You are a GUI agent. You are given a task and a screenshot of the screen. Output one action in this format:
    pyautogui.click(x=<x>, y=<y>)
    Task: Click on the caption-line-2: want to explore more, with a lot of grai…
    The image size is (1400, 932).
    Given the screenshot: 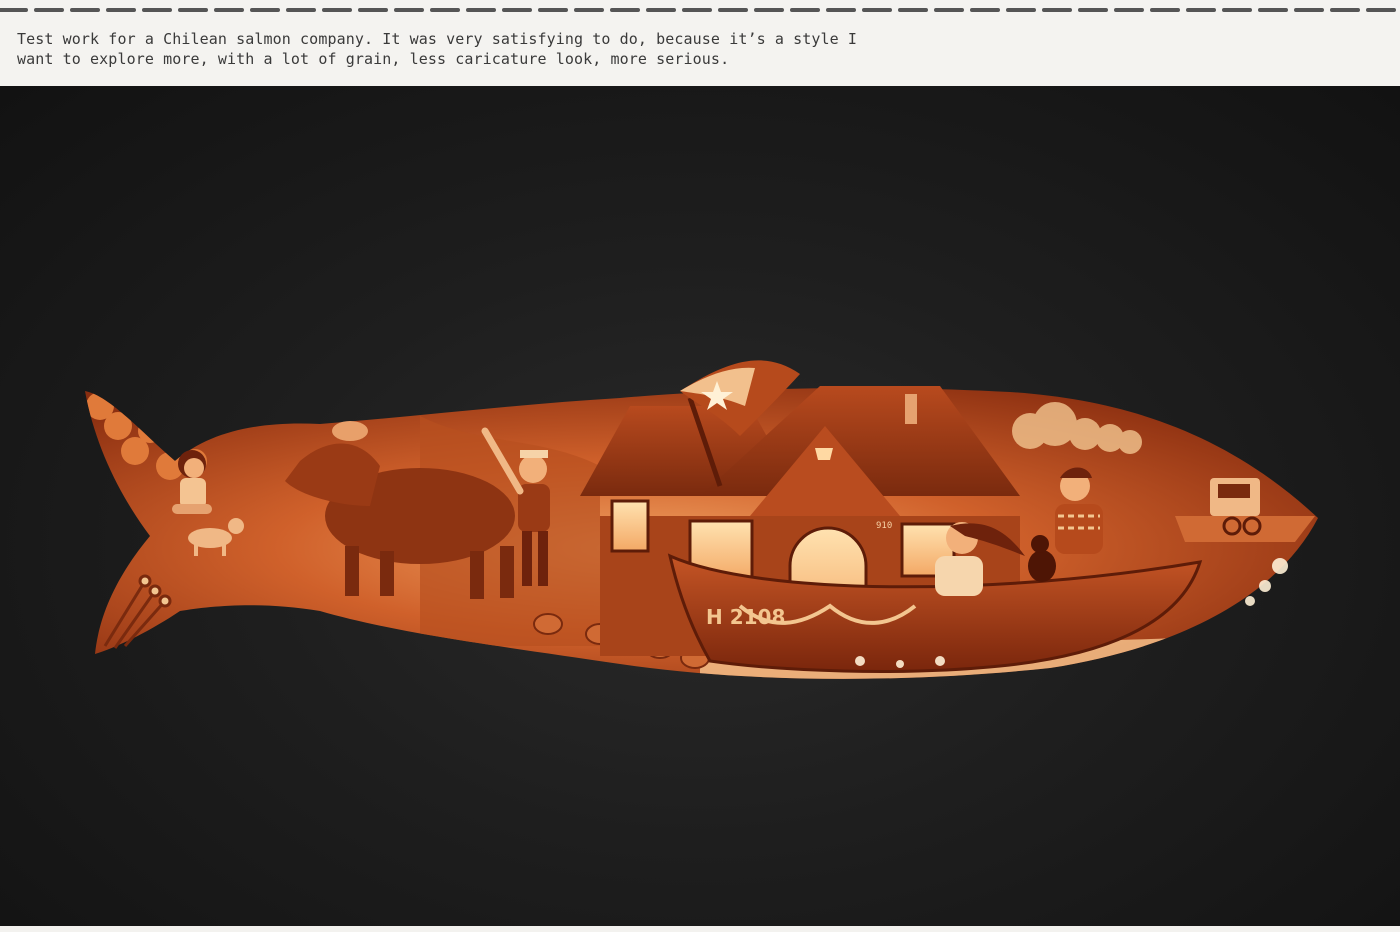 What is the action you would take?
    pyautogui.click(x=373, y=59)
    